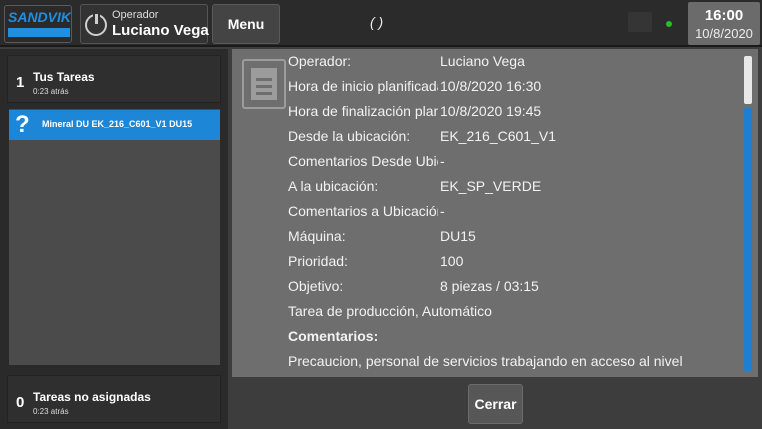  I want to click on detail-value: DU15, so click(458, 236).